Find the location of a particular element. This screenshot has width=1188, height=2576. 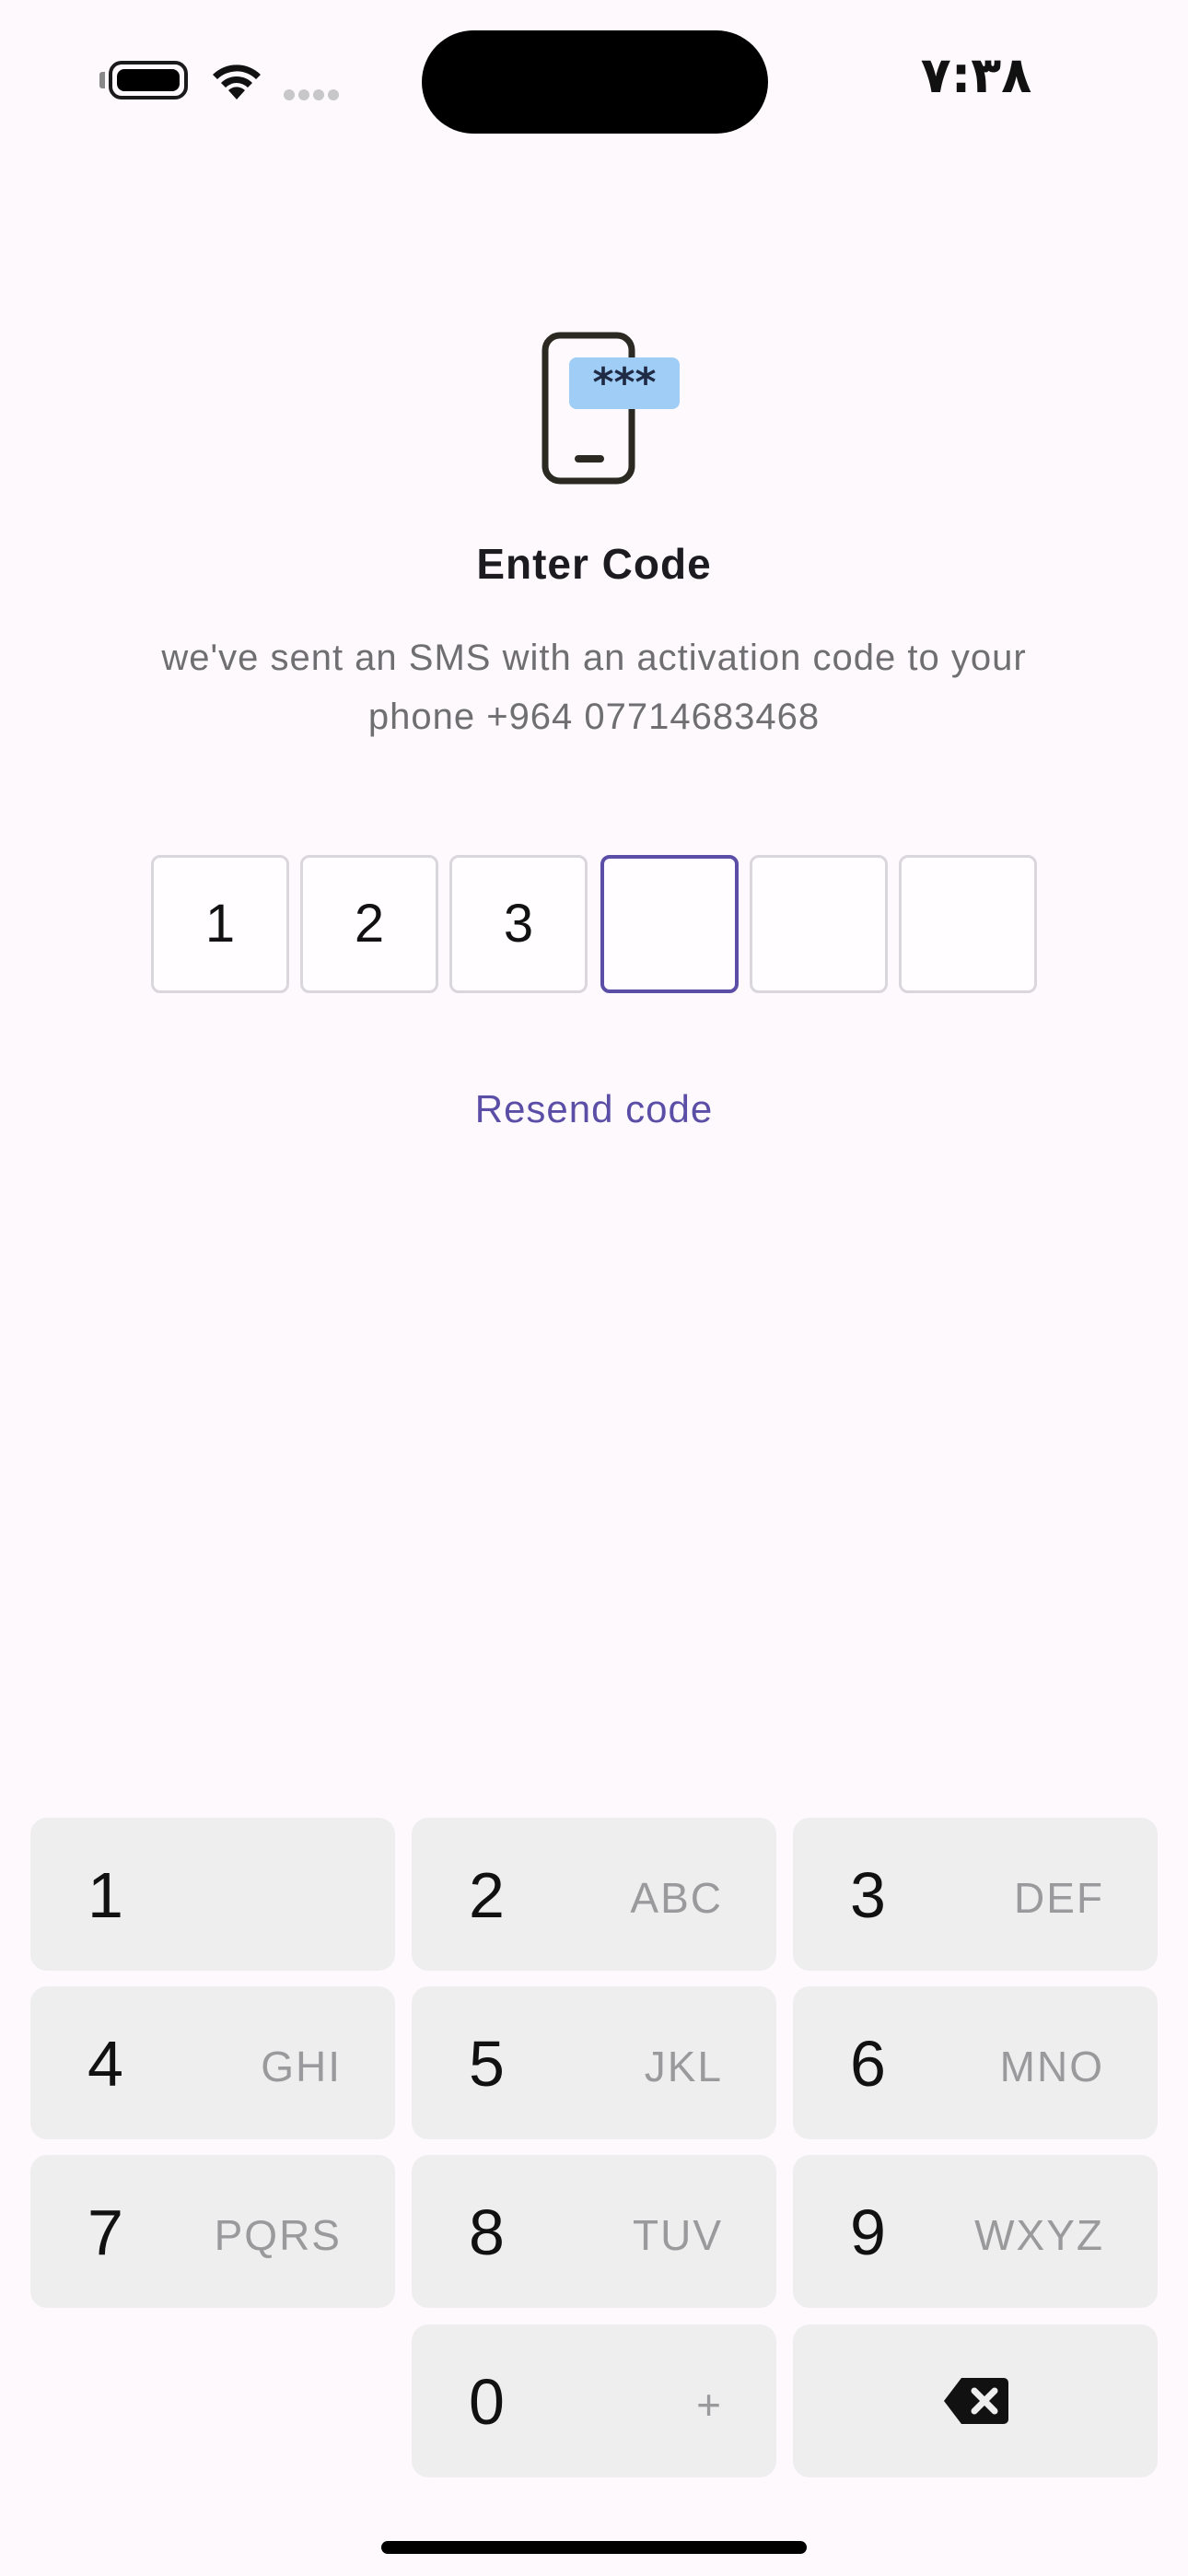

battery-nub is located at coordinates (102, 80).